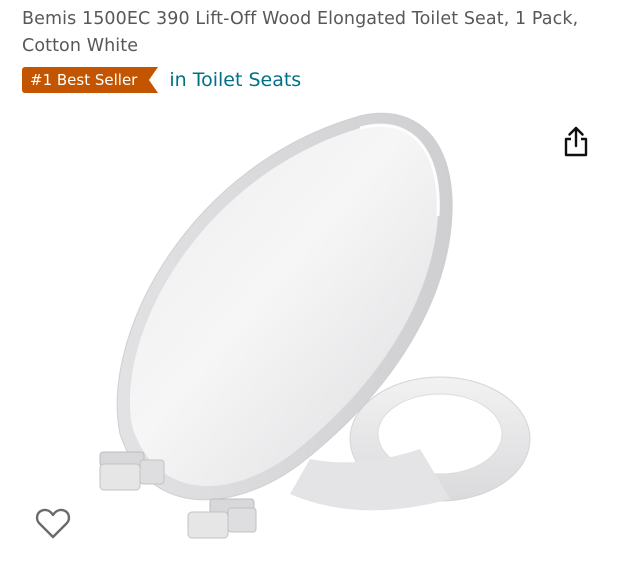 The width and height of the screenshot is (623, 576). Describe the element at coordinates (90, 80) in the screenshot. I see `best-seller-badge: #1 Best Seller` at that location.